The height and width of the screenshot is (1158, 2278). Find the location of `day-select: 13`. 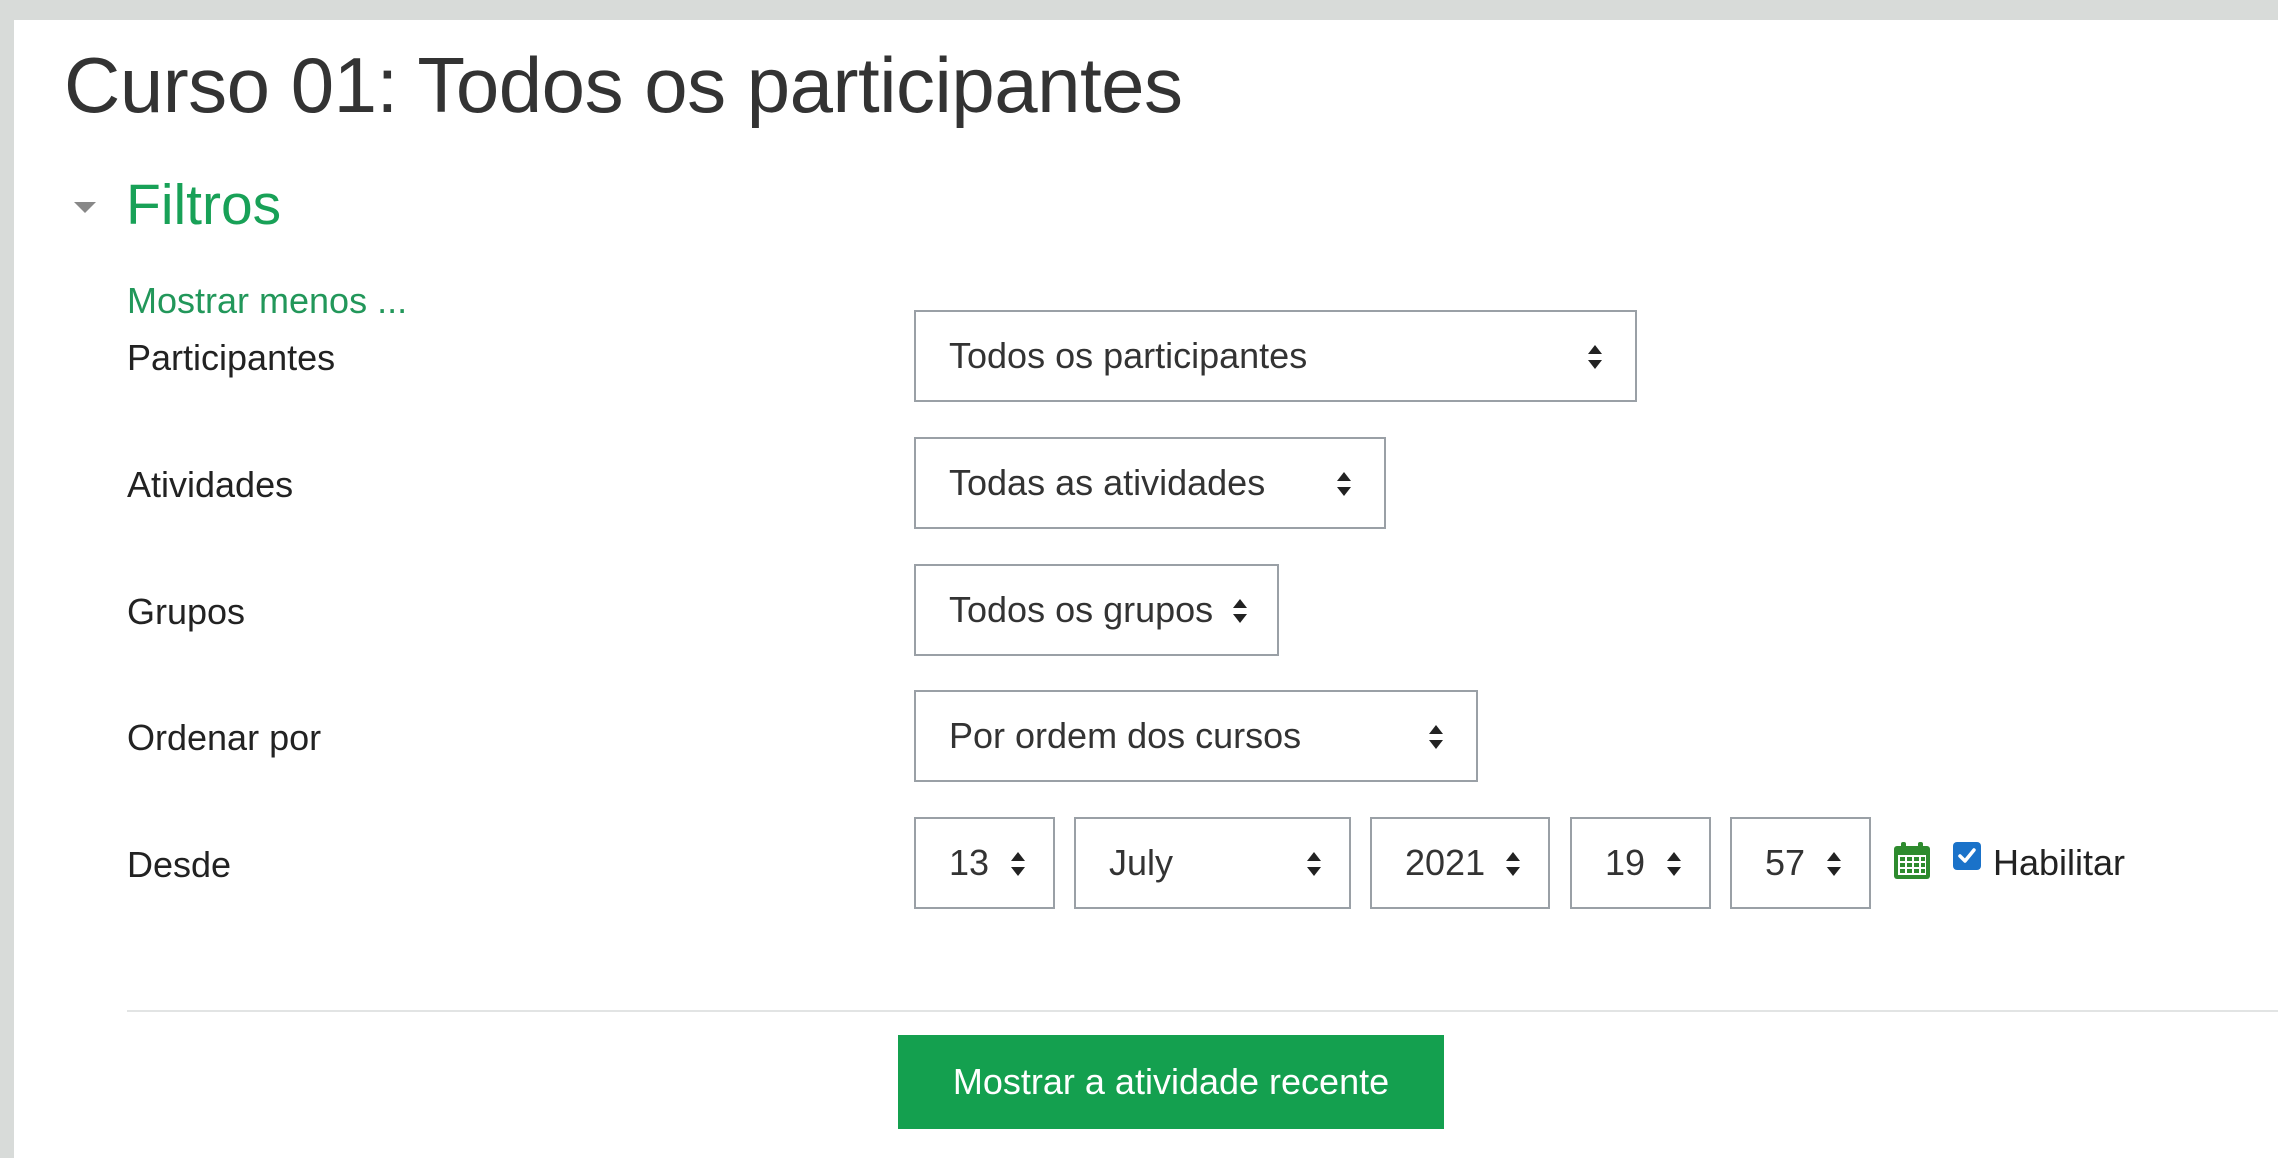

day-select: 13 is located at coordinates (984, 863).